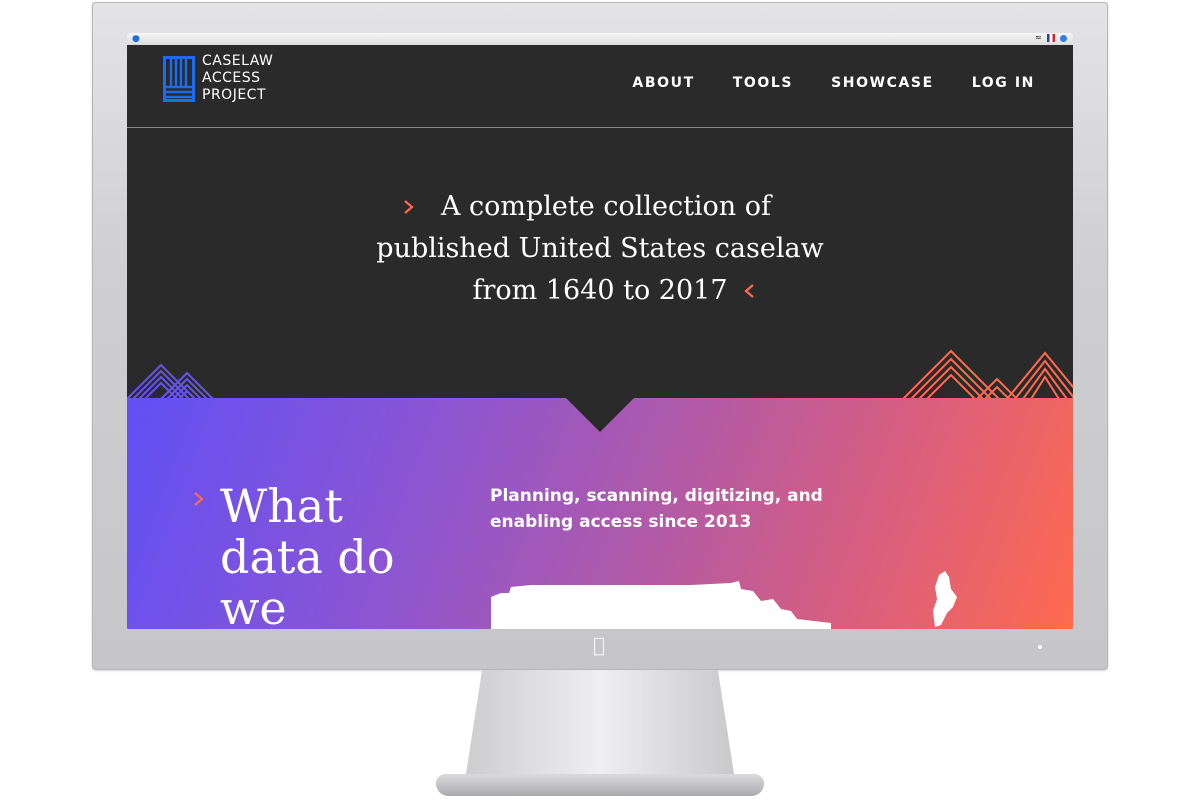 The height and width of the screenshot is (800, 1200). I want to click on menubar-status: ≈, so click(1051, 38).